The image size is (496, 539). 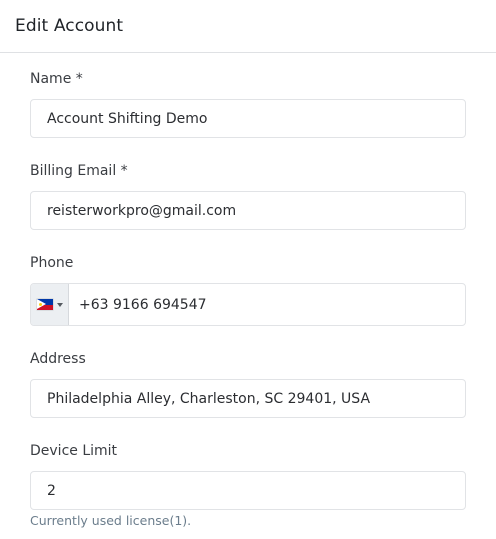 I want to click on country-code-dropdown, so click(x=50, y=304).